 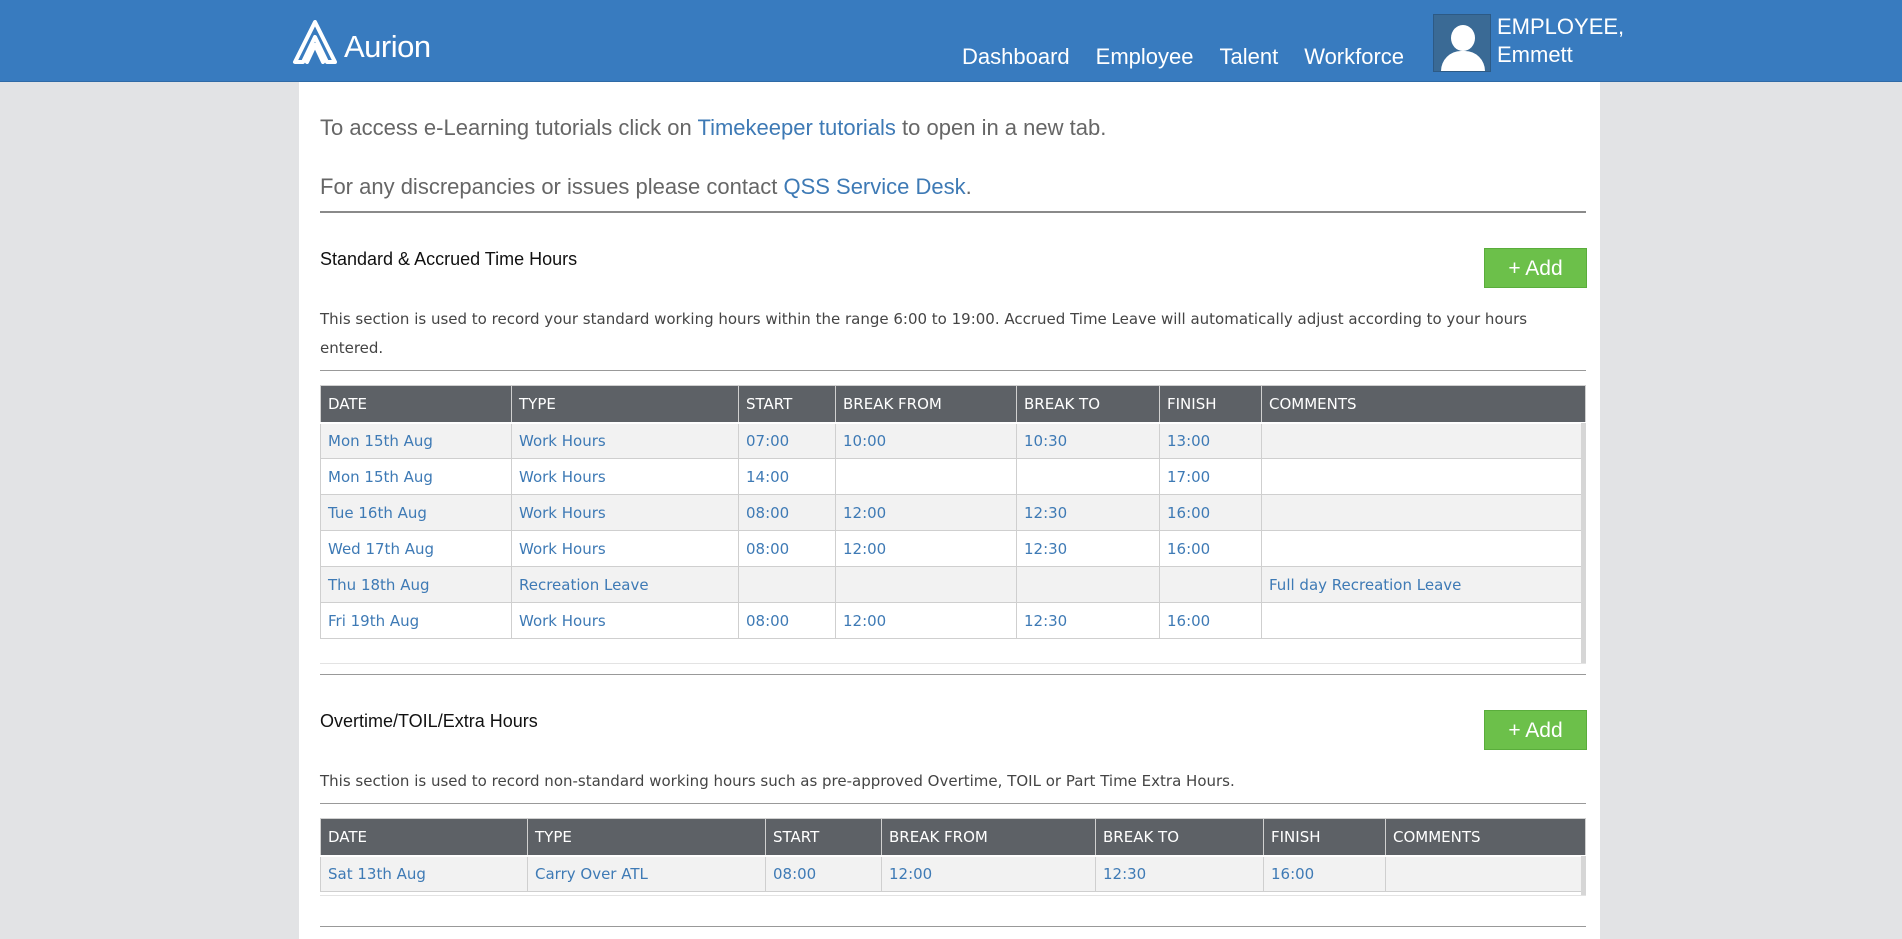 I want to click on overtime-add-button: + Add, so click(x=1535, y=730).